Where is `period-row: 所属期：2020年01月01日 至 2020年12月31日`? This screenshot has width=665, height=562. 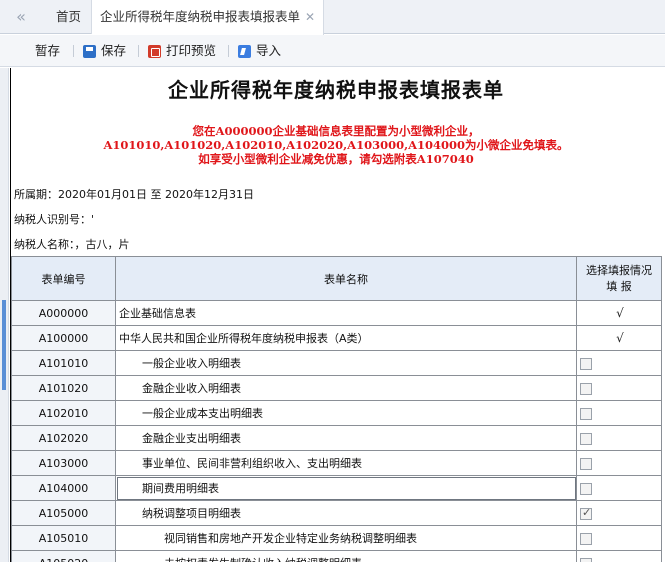
period-row: 所属期：2020年01月01日 至 2020年12月31日 is located at coordinates (134, 194).